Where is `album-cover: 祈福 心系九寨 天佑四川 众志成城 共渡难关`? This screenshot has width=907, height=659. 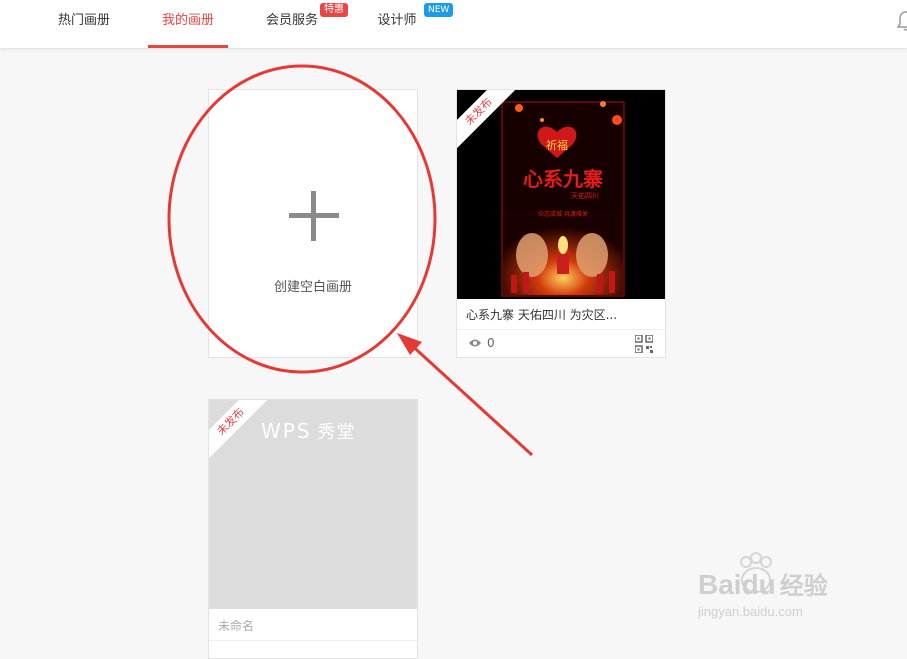
album-cover: 祈福 心系九寨 天佑四川 众志成城 共渡难关 is located at coordinates (561, 194).